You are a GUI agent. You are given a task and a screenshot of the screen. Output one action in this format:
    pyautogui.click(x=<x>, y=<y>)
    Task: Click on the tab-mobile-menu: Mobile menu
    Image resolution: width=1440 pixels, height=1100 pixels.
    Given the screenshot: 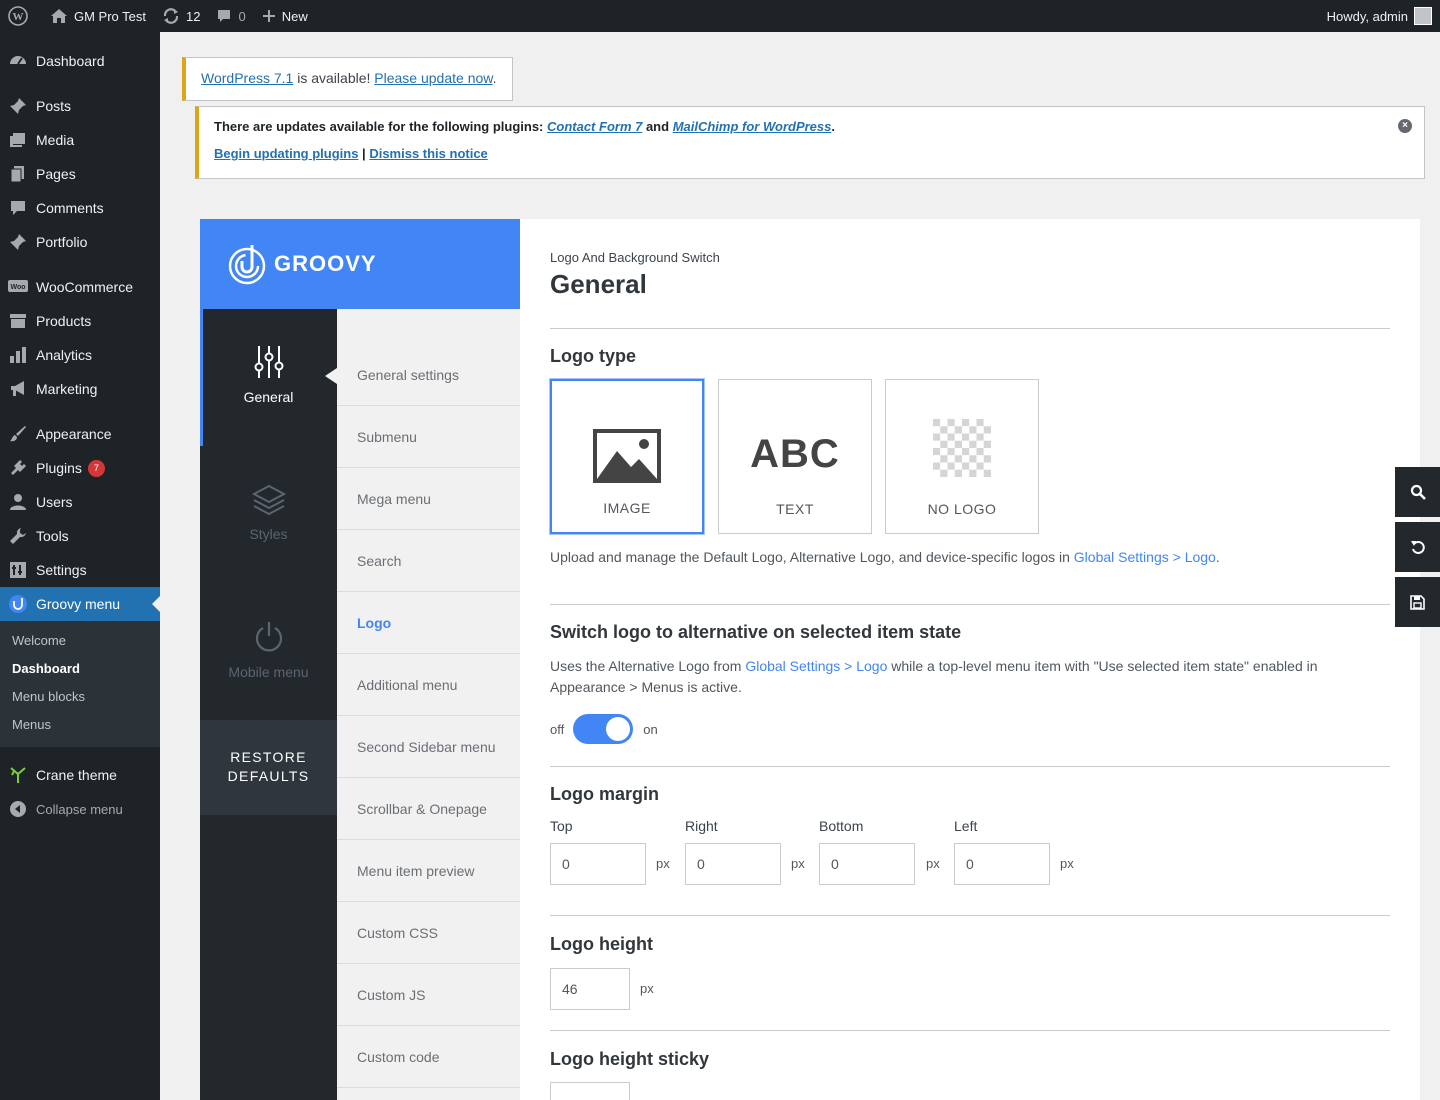 What is the action you would take?
    pyautogui.click(x=268, y=650)
    